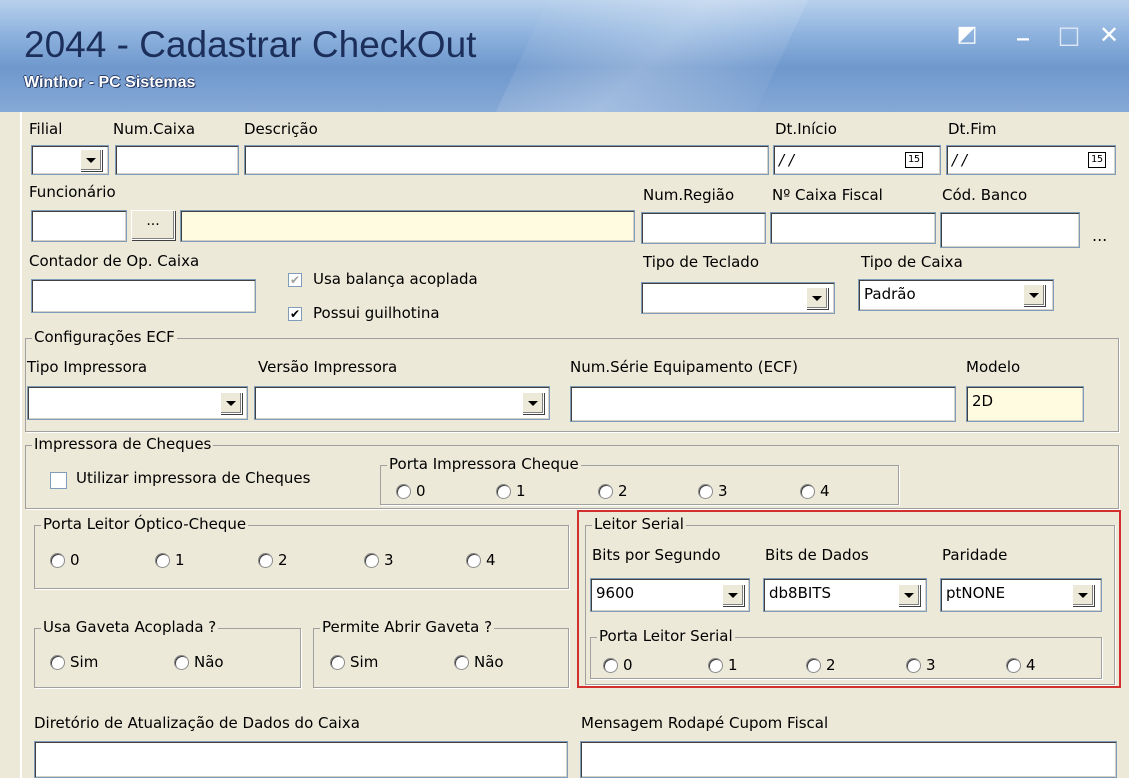 This screenshot has width=1129, height=778. Describe the element at coordinates (177, 160) in the screenshot. I see `num-caixa-input` at that location.